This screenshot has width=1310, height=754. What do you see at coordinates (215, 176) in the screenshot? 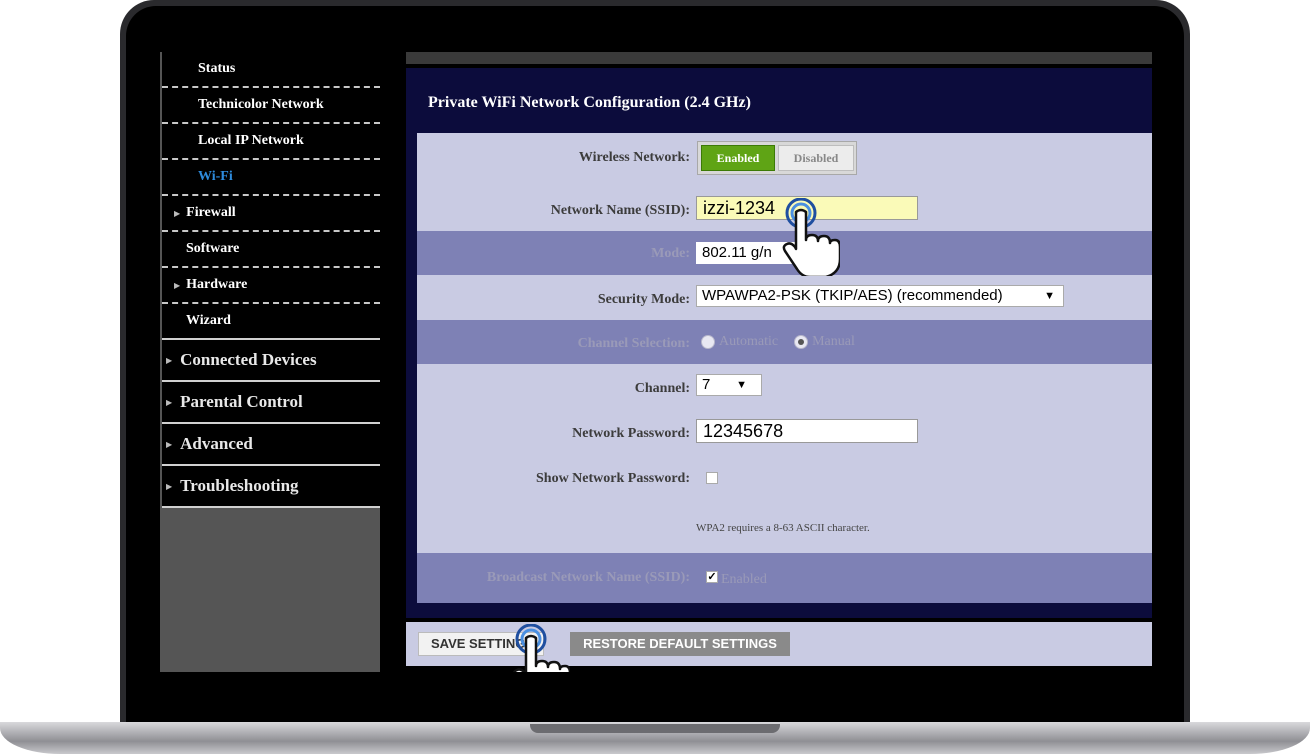
I see `sidebar-item-label: Wi-Fi` at bounding box center [215, 176].